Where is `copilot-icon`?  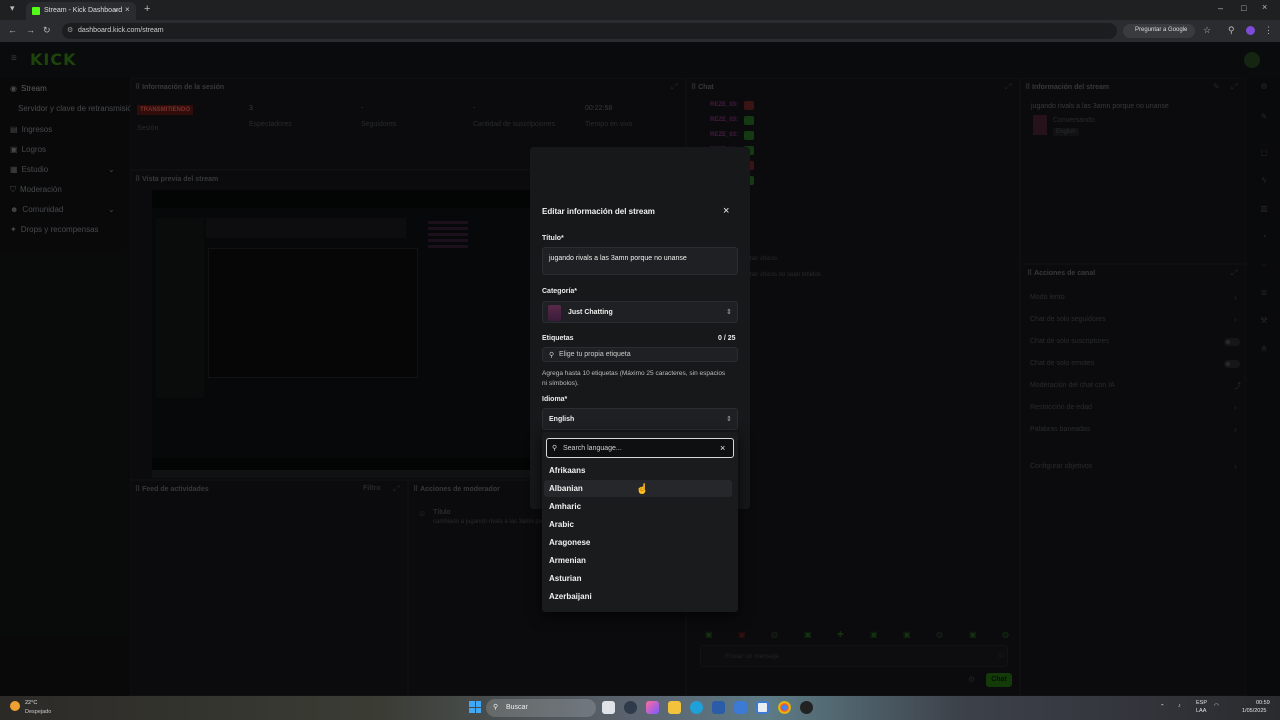
copilot-icon is located at coordinates (652, 707).